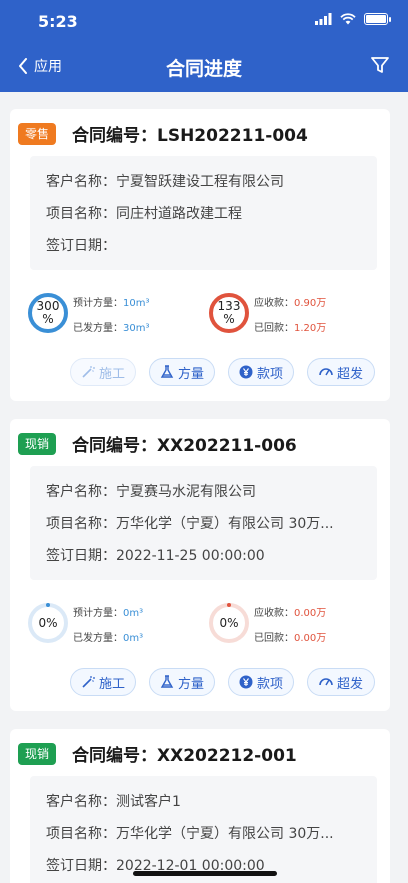 The width and height of the screenshot is (408, 883). I want to click on sent-volume-label: 已发方量：0m³, so click(108, 638).